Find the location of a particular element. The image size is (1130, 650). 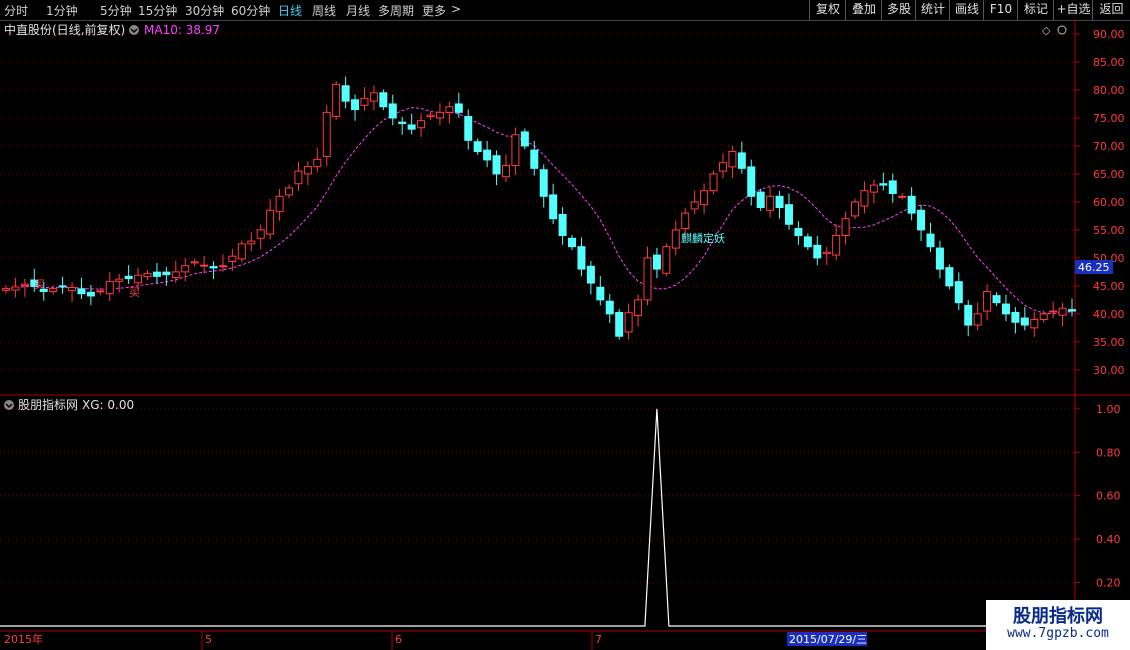

watermark-title: 股朋指标网 is located at coordinates (1058, 616).